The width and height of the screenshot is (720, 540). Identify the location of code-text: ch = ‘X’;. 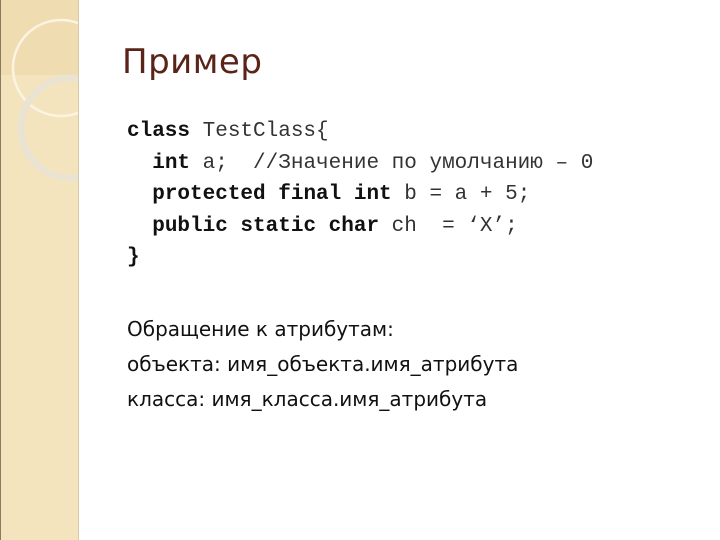
(448, 226).